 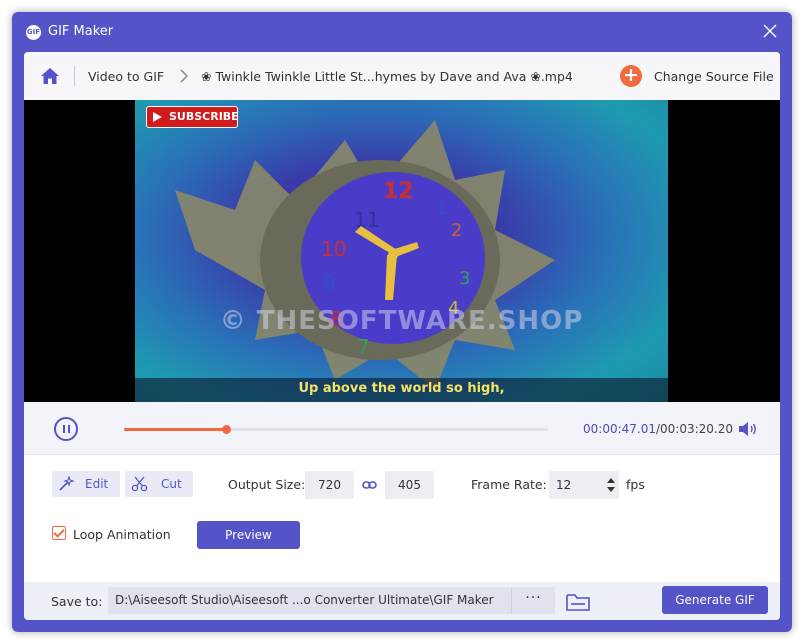 What do you see at coordinates (631, 76) in the screenshot?
I see `add-icon: +` at bounding box center [631, 76].